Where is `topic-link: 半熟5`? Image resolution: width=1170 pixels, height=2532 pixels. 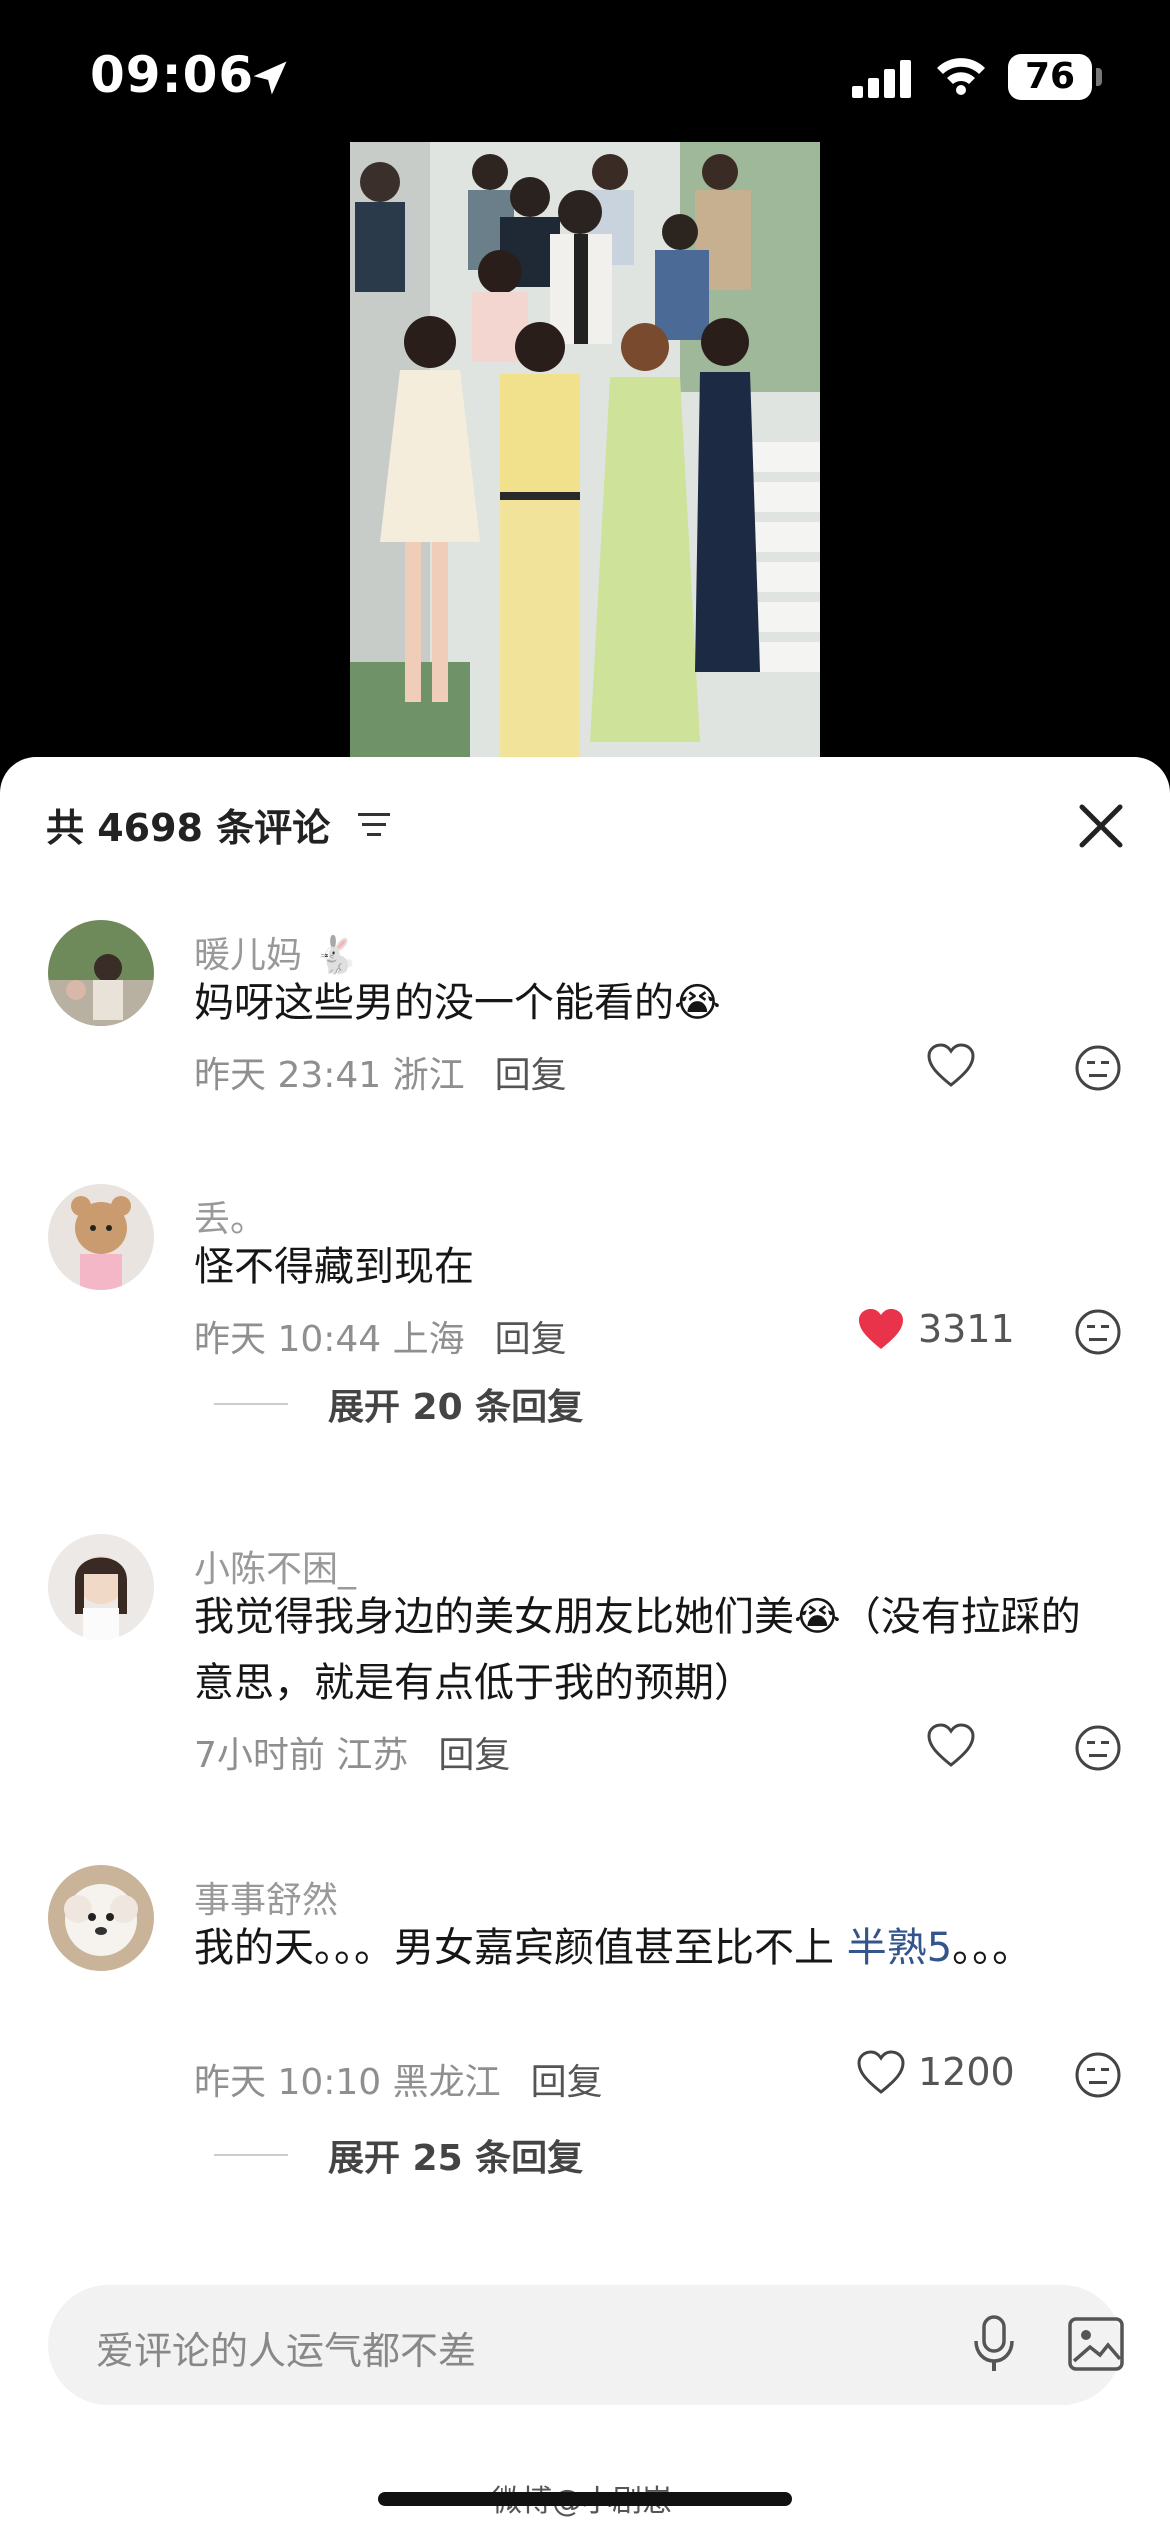
topic-link: 半熟5 is located at coordinates (899, 1948).